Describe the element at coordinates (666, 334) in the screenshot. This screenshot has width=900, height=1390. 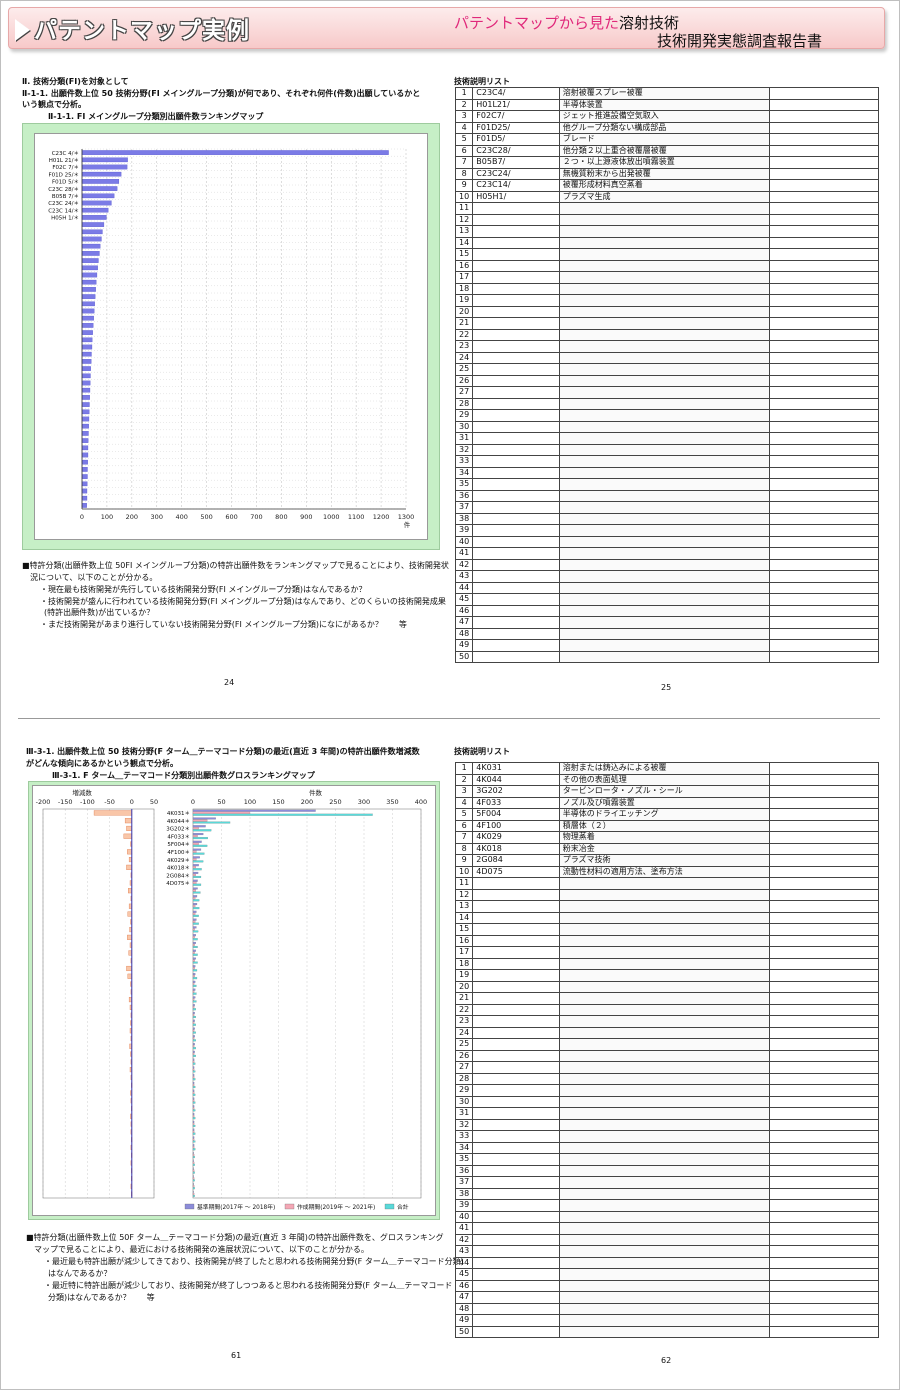
I see `table-row: 22` at that location.